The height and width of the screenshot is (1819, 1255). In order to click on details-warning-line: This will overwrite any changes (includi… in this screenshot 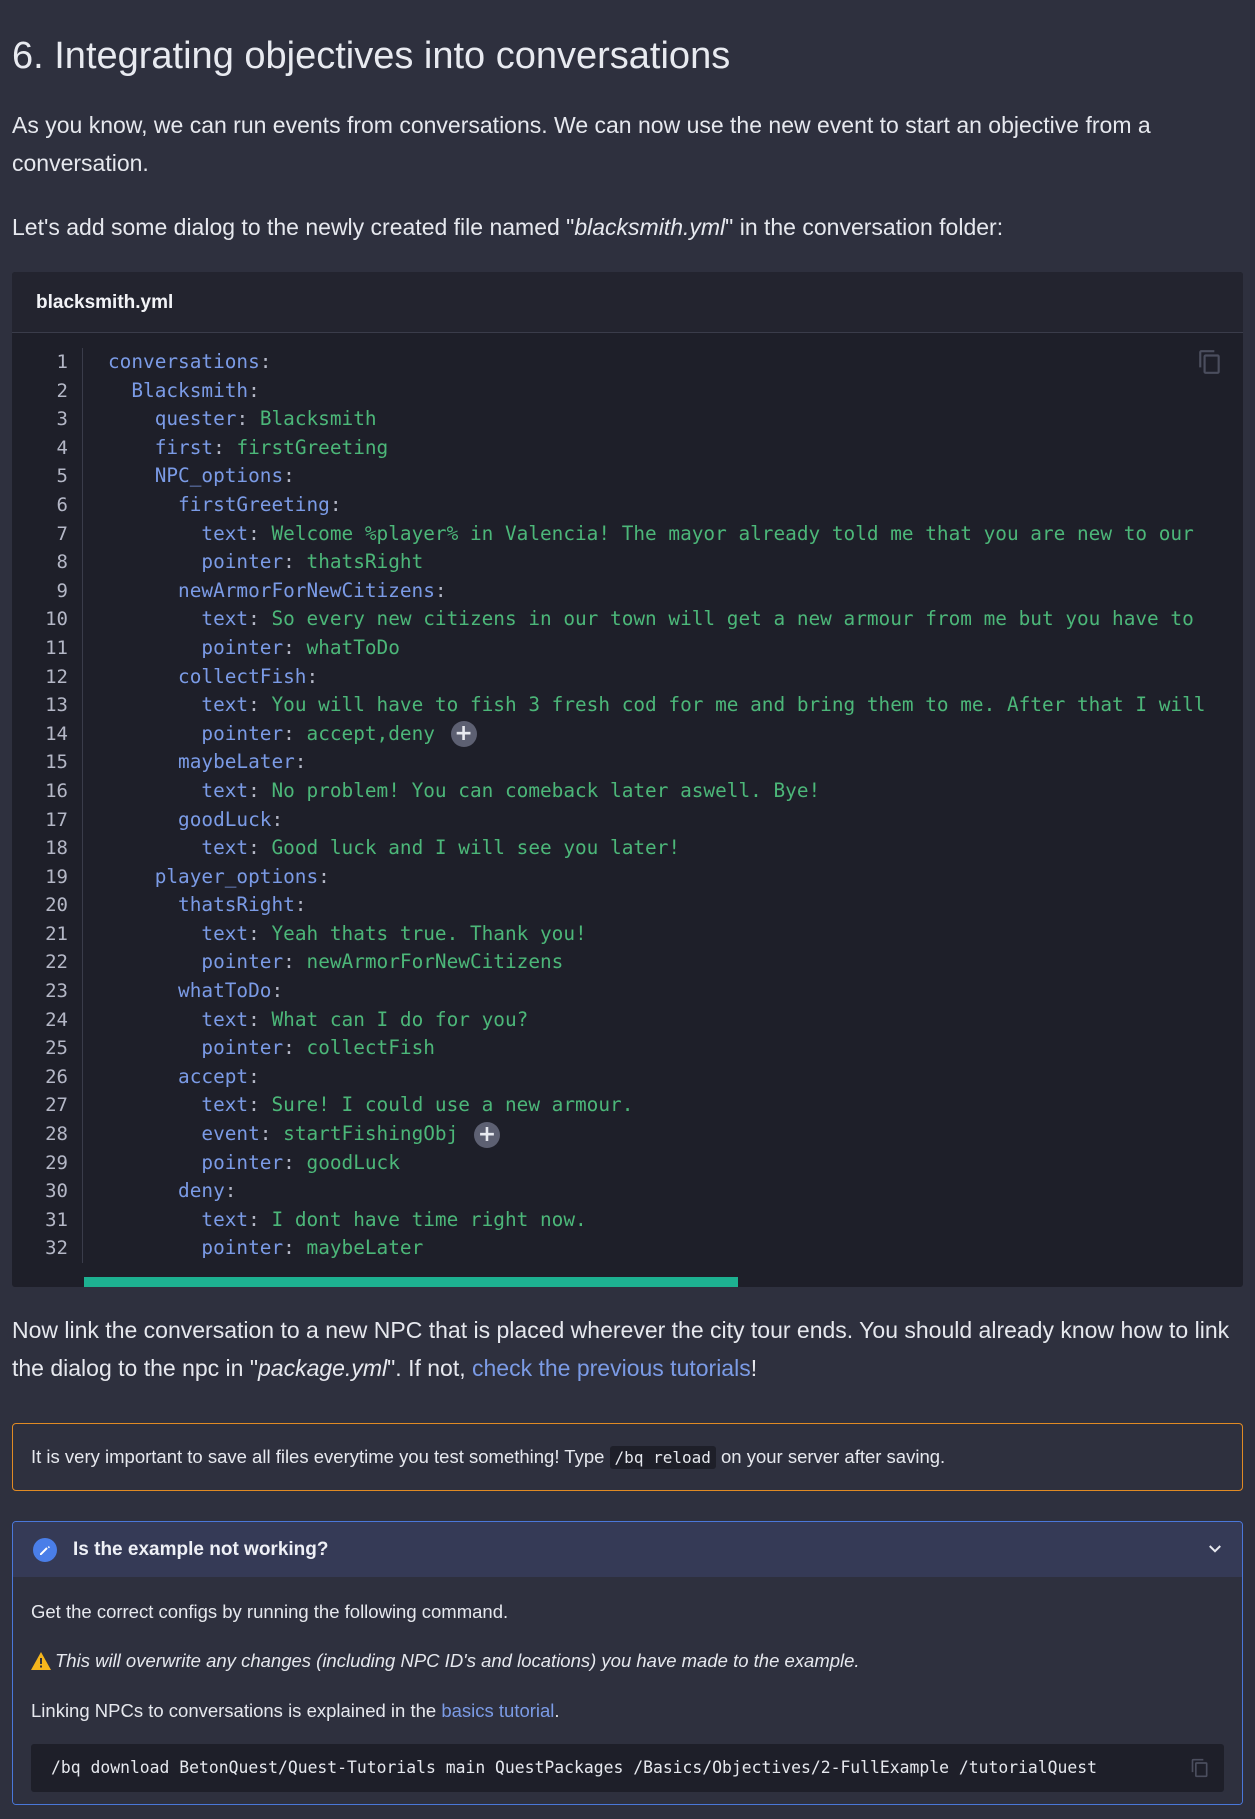, I will do `click(627, 1661)`.